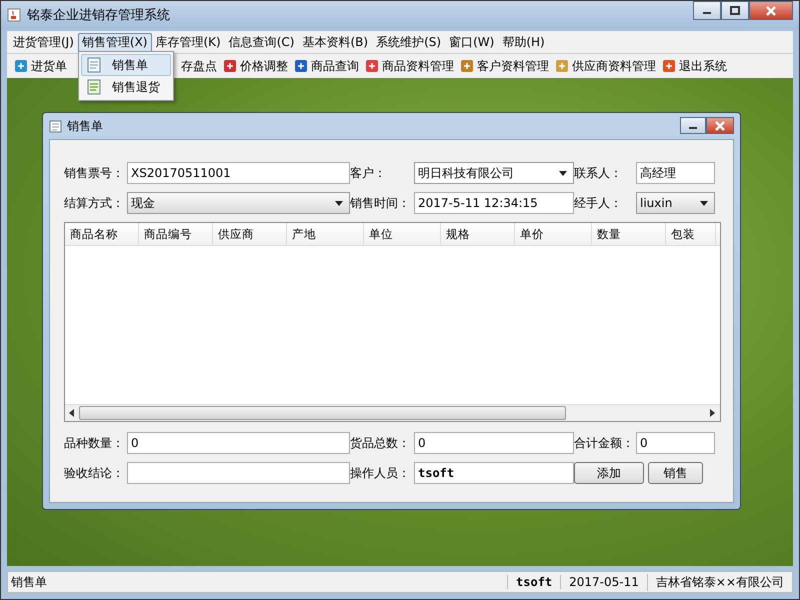 The height and width of the screenshot is (600, 800). I want to click on column-header: 商品编号, so click(176, 234).